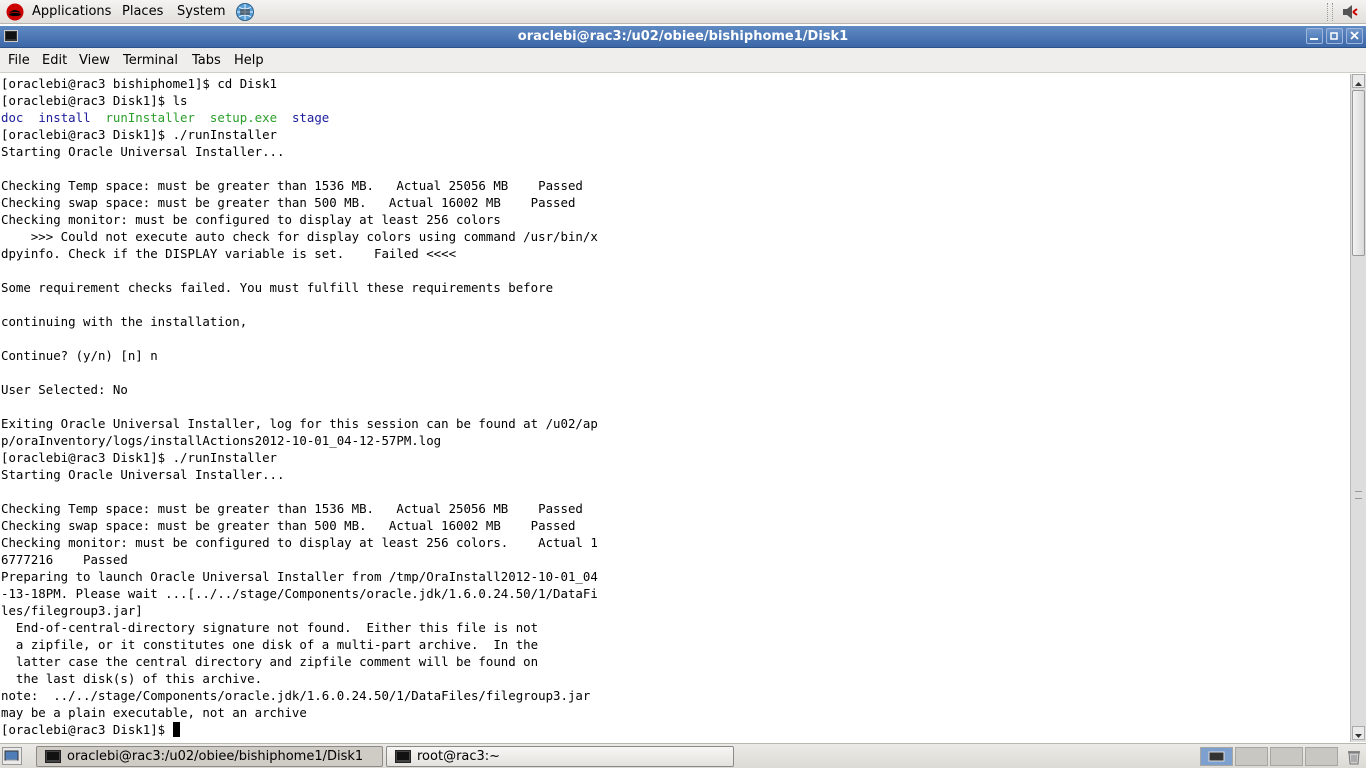  What do you see at coordinates (1330, 12) in the screenshot?
I see `panel-separator` at bounding box center [1330, 12].